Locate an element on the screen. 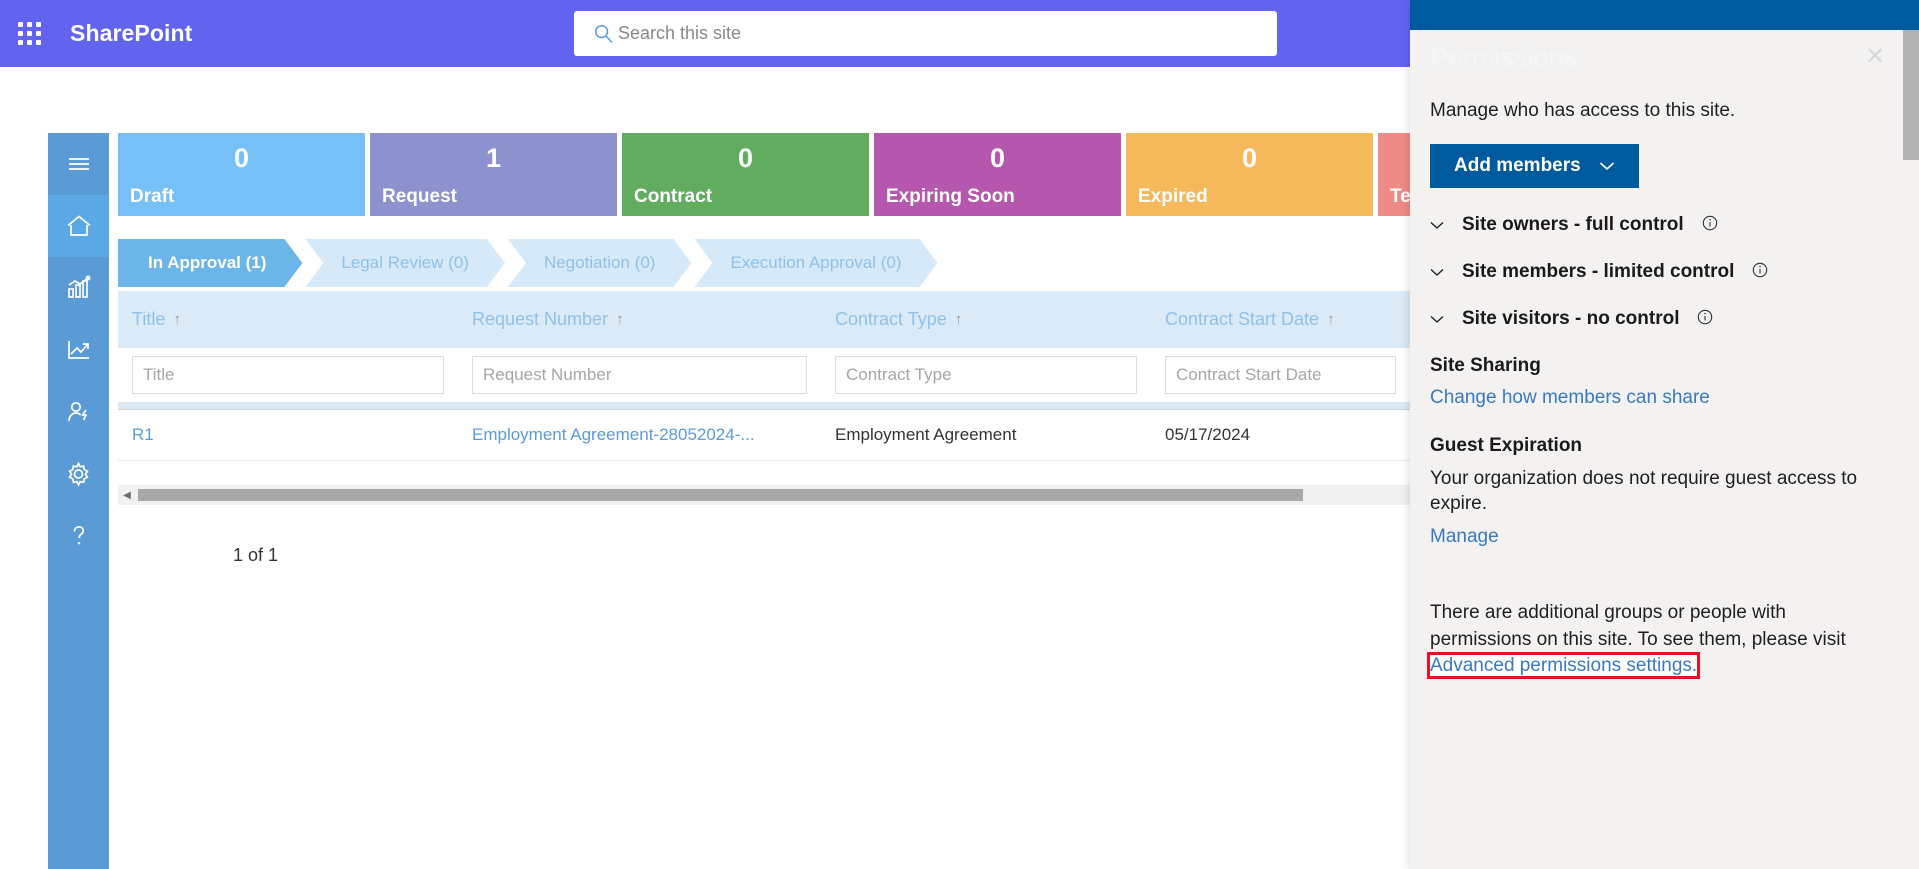 This screenshot has width=1919, height=869. stage-chevron: Negotiation (0) is located at coordinates (600, 263).